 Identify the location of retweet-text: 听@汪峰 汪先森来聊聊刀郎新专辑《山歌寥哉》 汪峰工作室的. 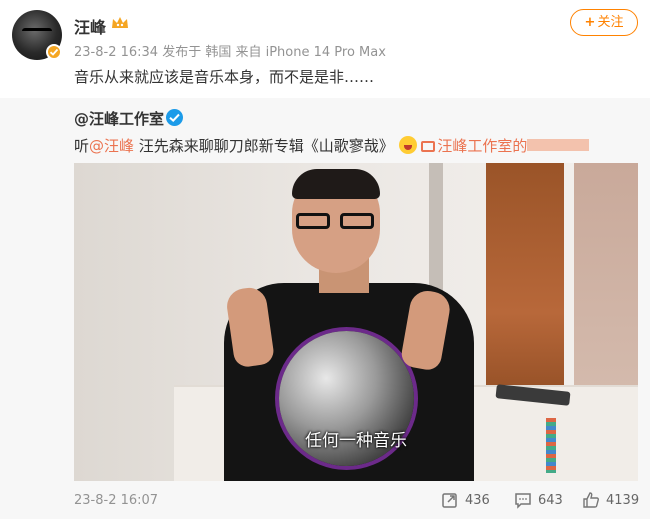
(332, 145).